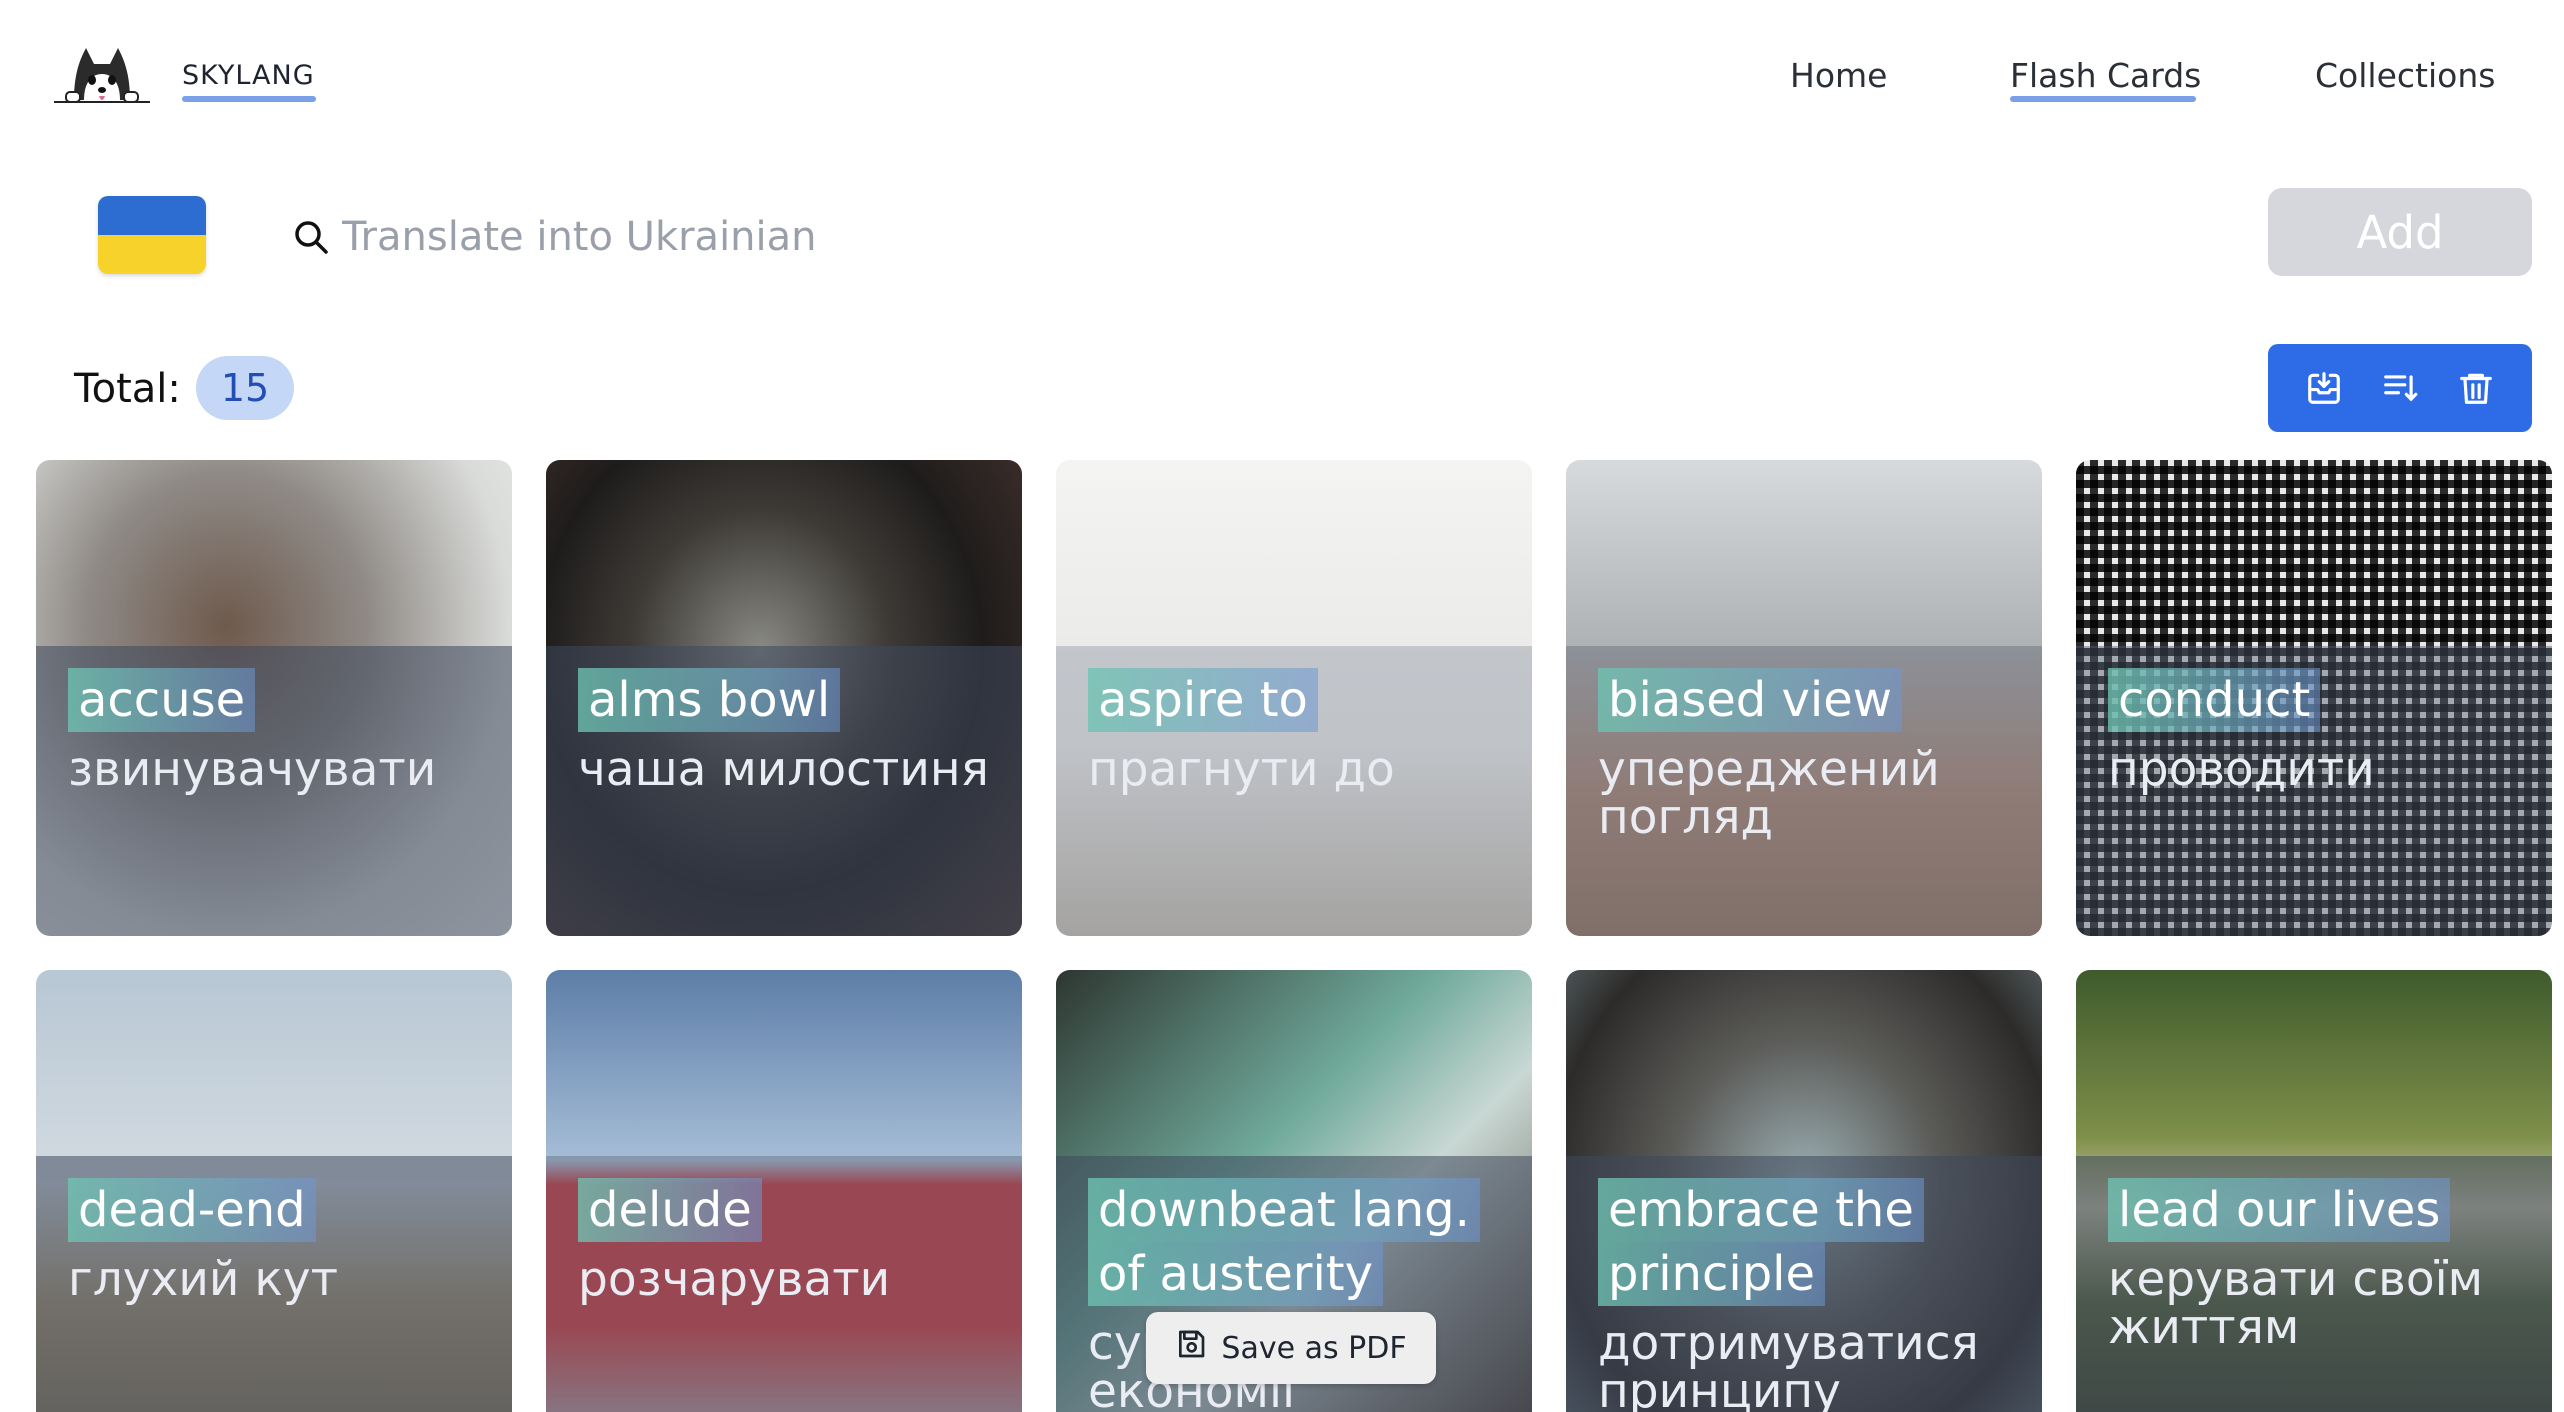  Describe the element at coordinates (783, 769) in the screenshot. I see `card-translation: чаша милостиня` at that location.